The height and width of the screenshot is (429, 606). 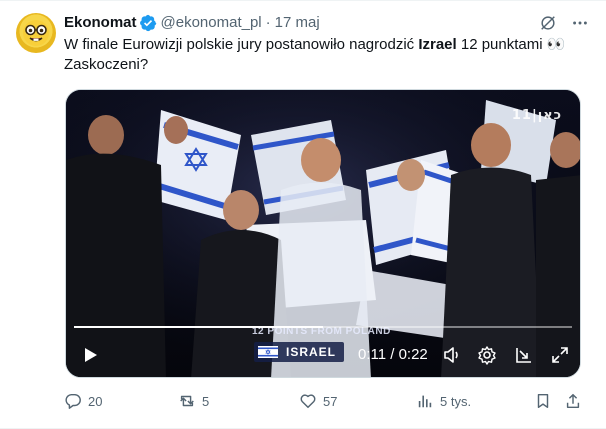 I want to click on reply-count: 20, so click(x=95, y=401).